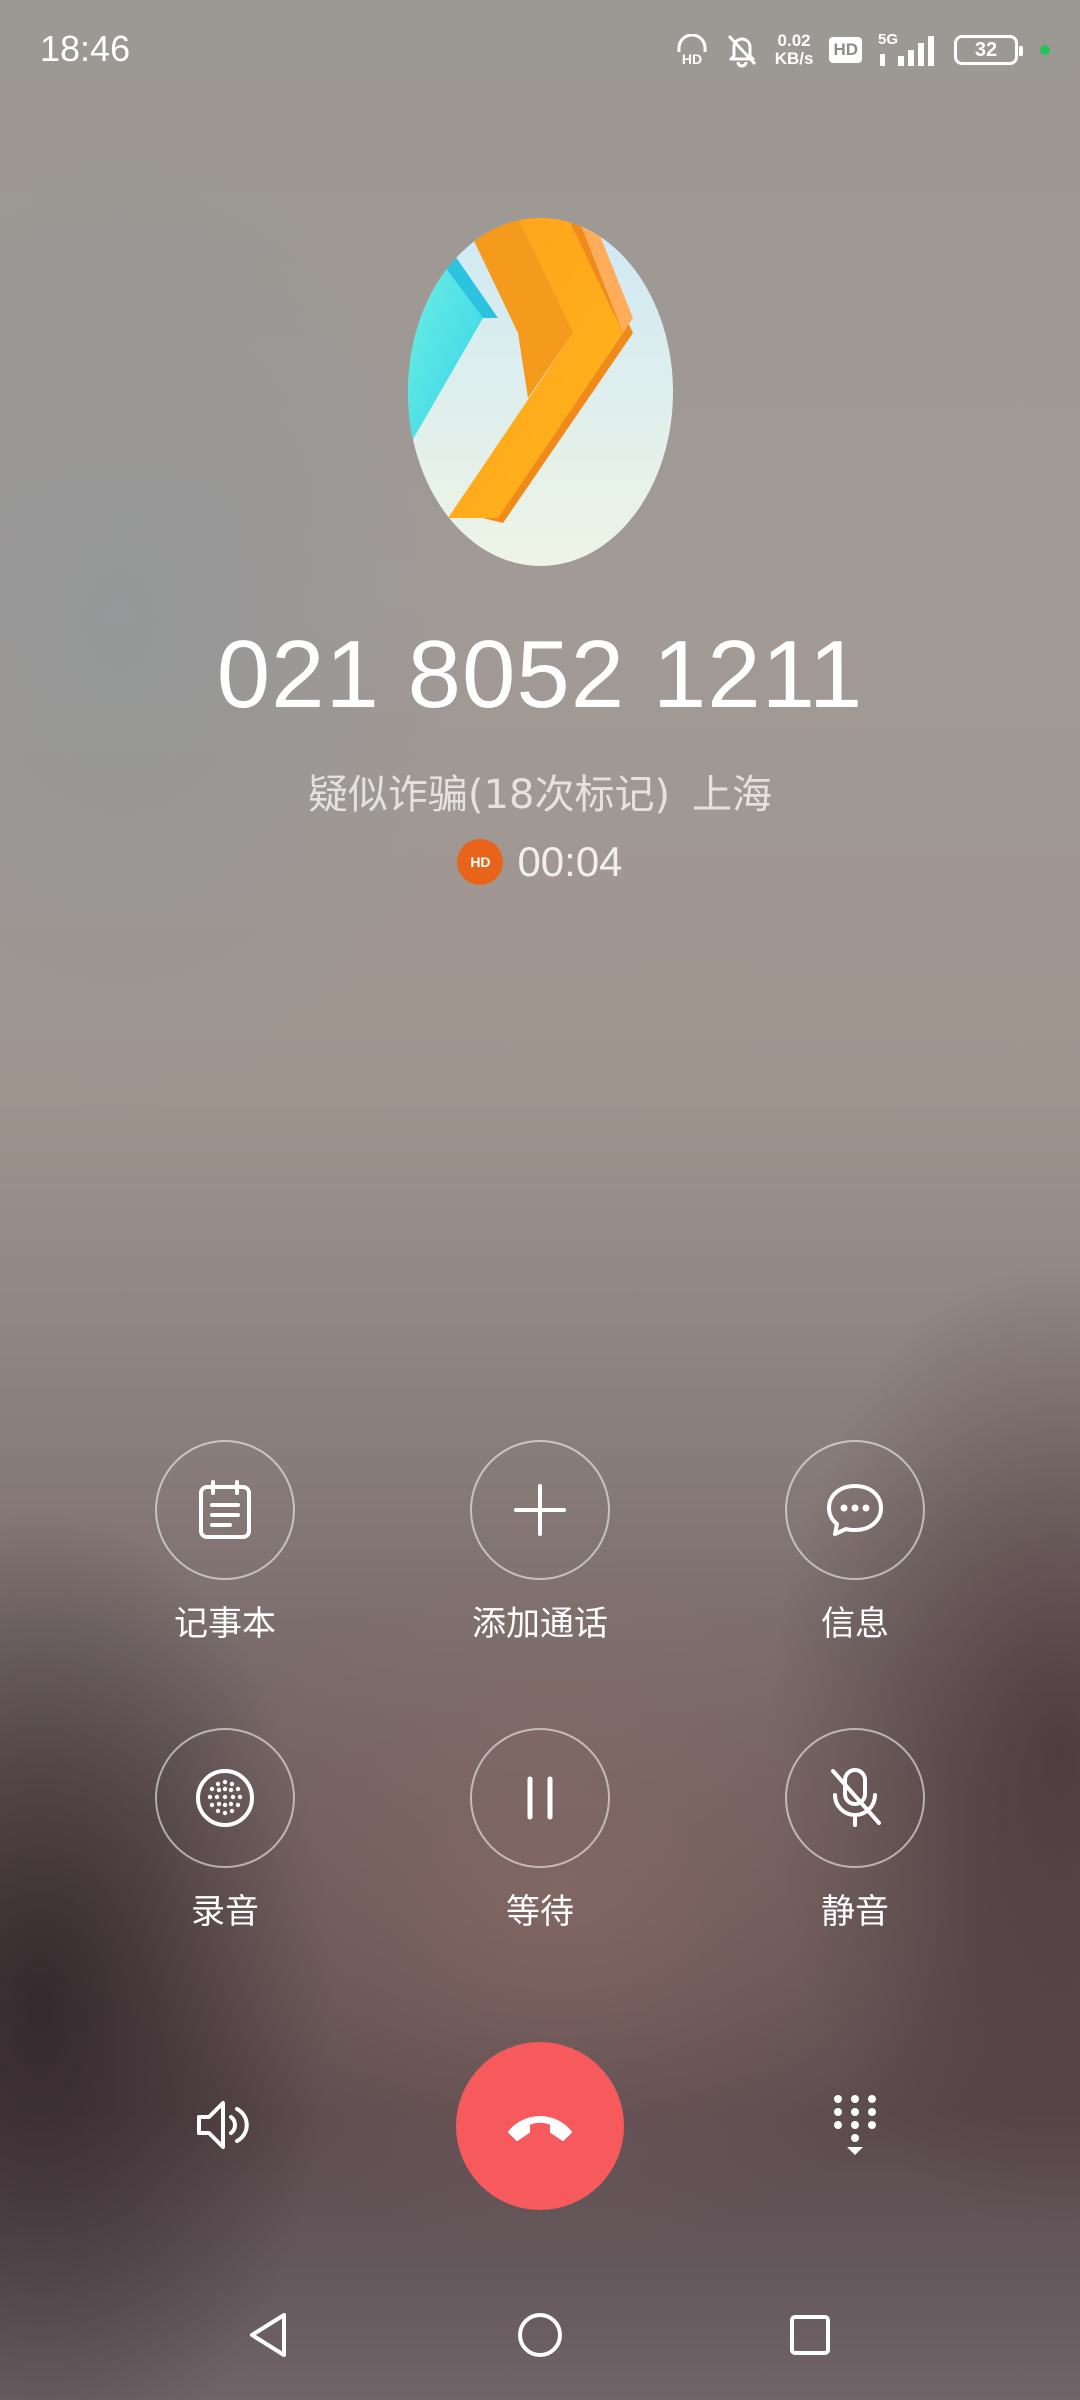  Describe the element at coordinates (489, 795) in the screenshot. I see `fraud-tag: 疑似诈骗(18次标记)` at that location.